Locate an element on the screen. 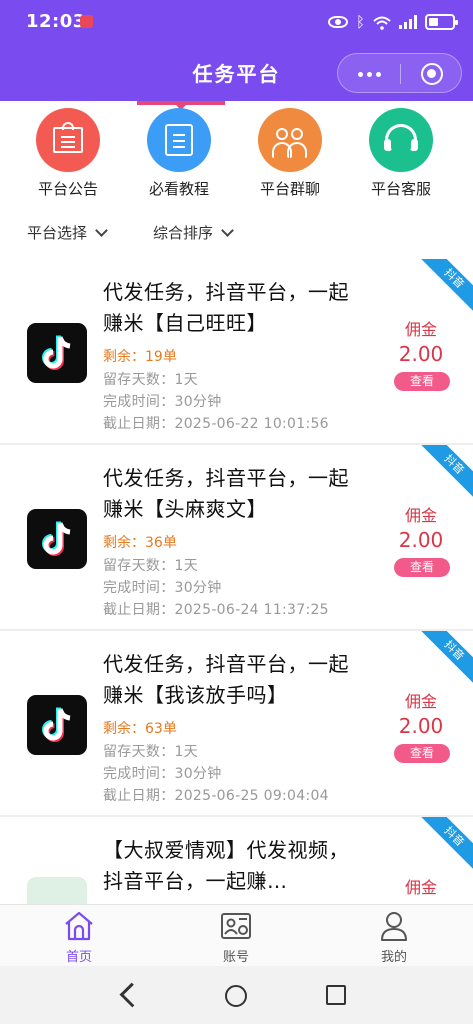  home-icon is located at coordinates (79, 926).